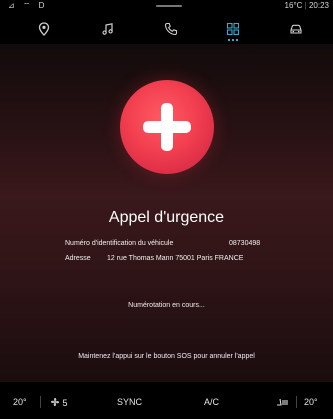  I want to click on left-temperature: 20°, so click(20, 402).